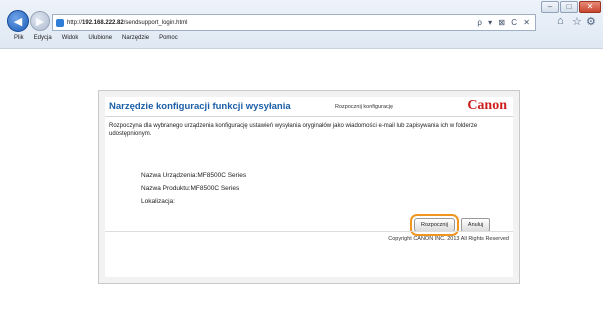 The width and height of the screenshot is (603, 309). Describe the element at coordinates (60, 22) in the screenshot. I see `site-icon` at that location.